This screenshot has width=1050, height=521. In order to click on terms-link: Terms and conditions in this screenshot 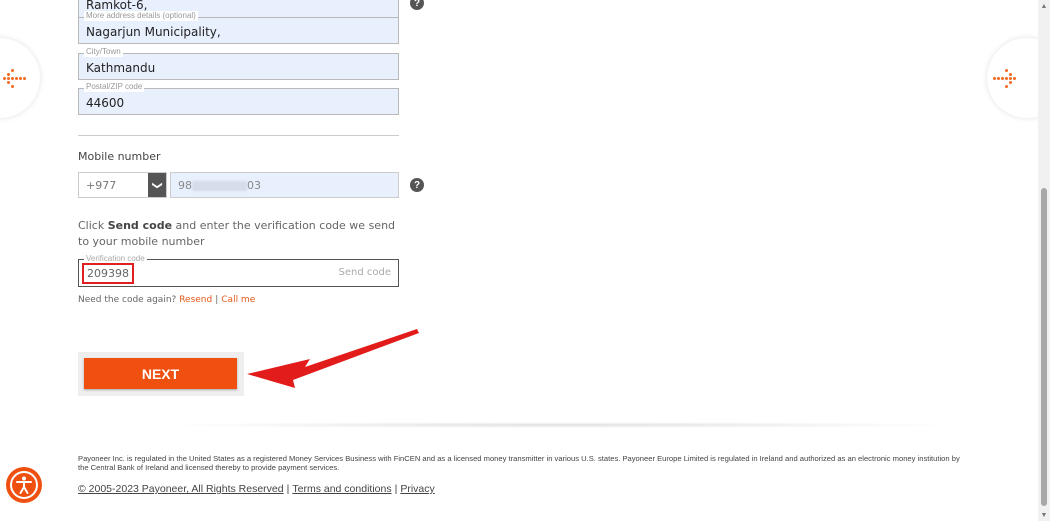, I will do `click(341, 489)`.